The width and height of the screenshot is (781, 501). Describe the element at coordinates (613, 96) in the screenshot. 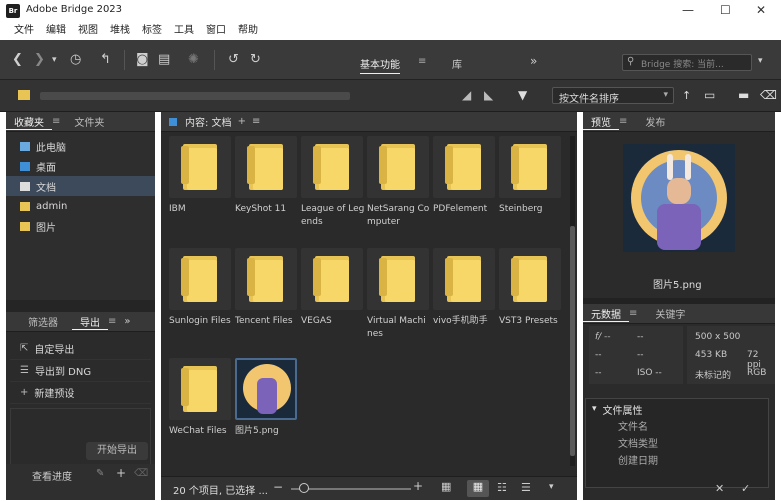

I see `sort-dropdown: 按文件名排序 ▾` at that location.